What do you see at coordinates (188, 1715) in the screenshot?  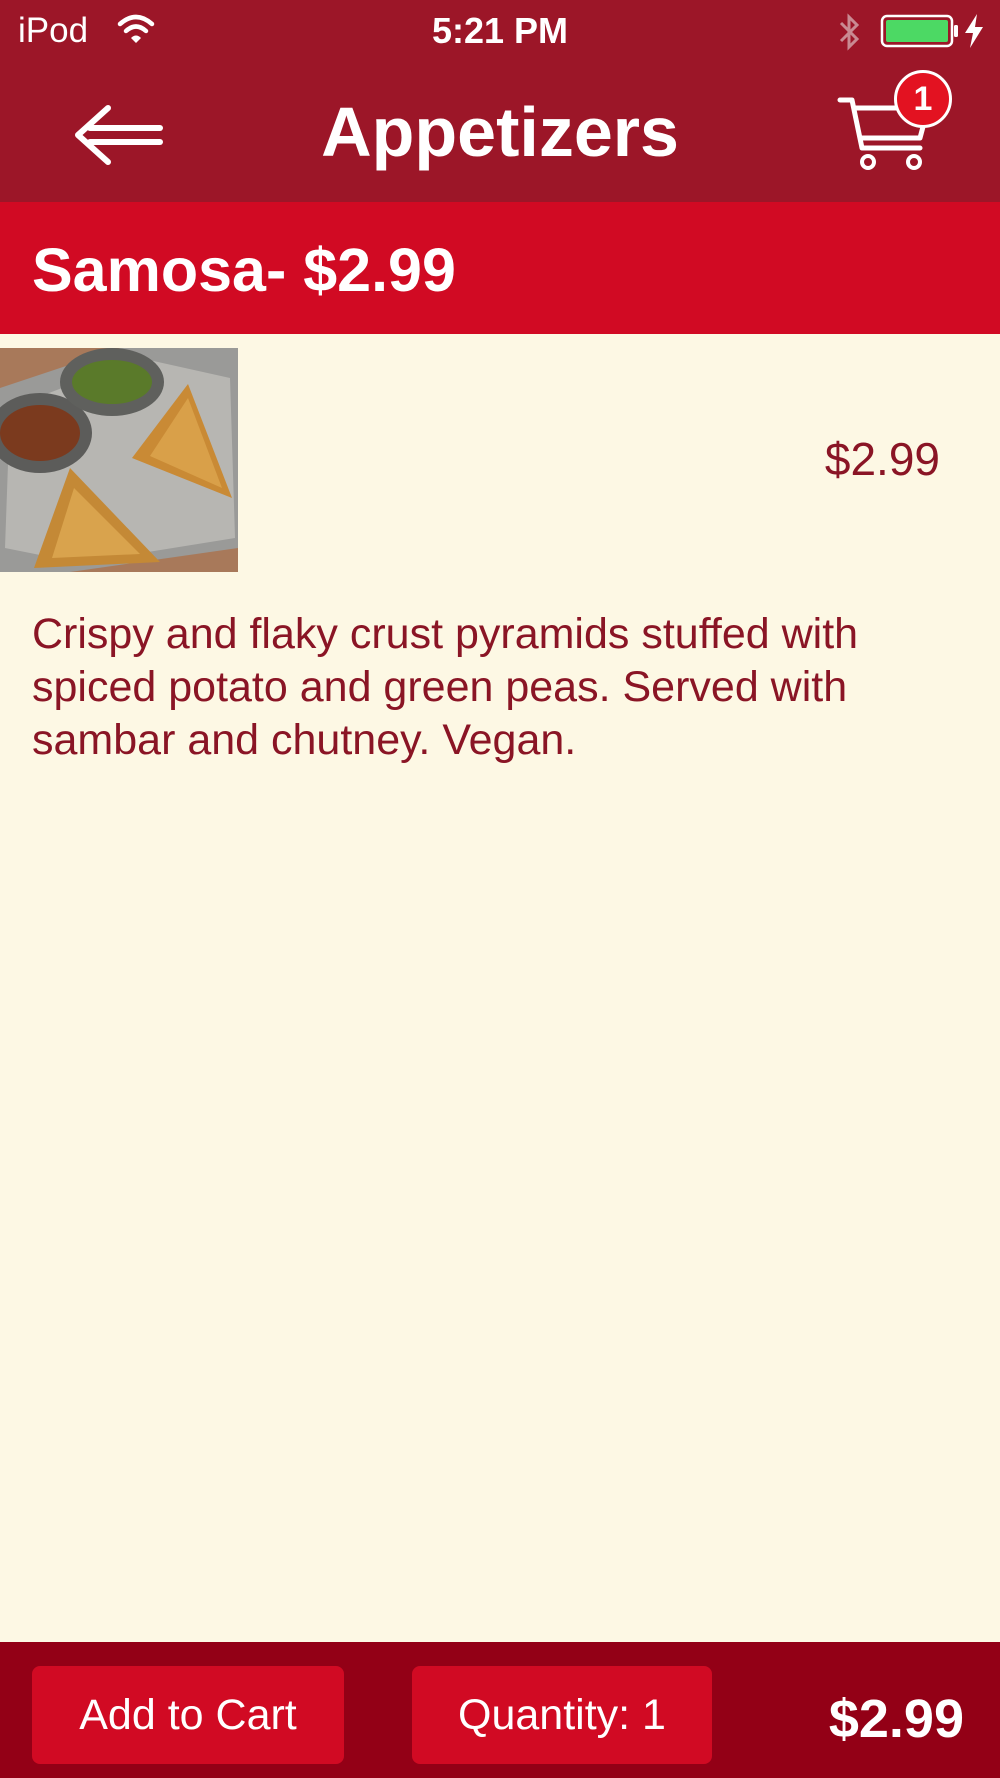 I see `add-to-cart-button: Add to Cart` at bounding box center [188, 1715].